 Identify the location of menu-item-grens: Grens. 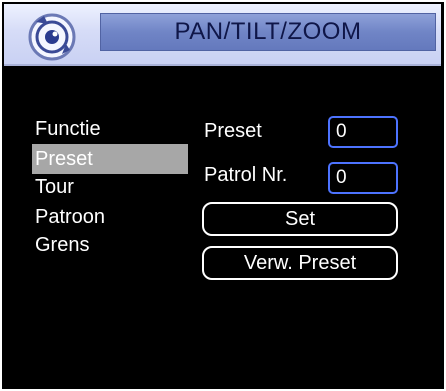
(110, 245).